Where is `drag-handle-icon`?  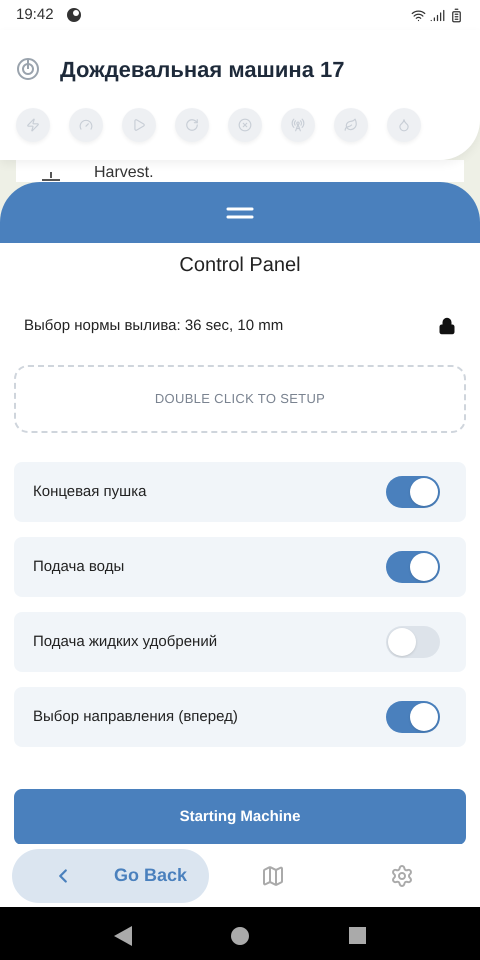
drag-handle-icon is located at coordinates (240, 212).